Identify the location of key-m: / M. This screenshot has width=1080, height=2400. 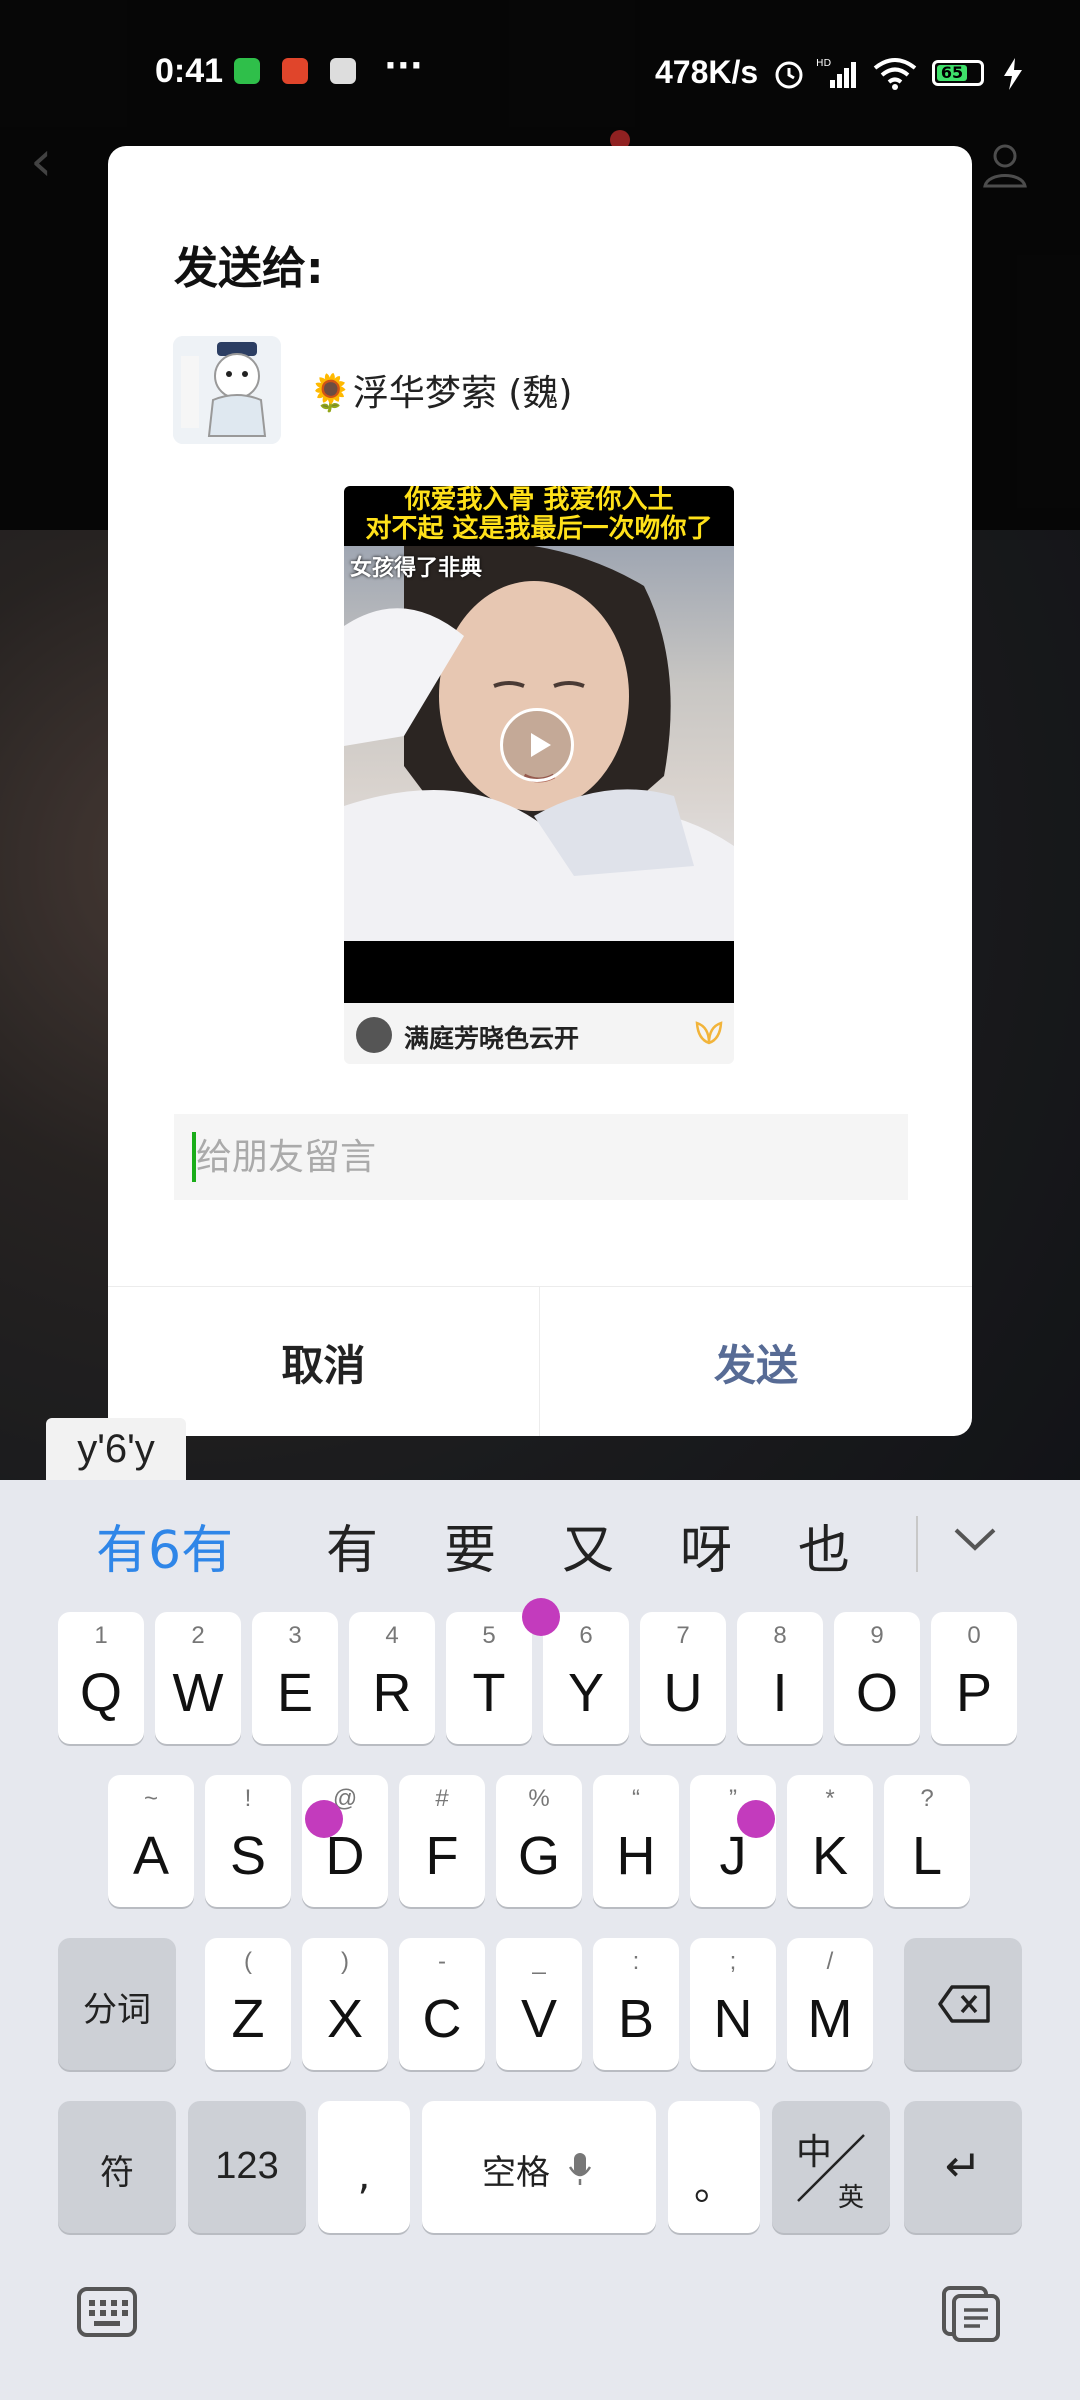
(830, 2004).